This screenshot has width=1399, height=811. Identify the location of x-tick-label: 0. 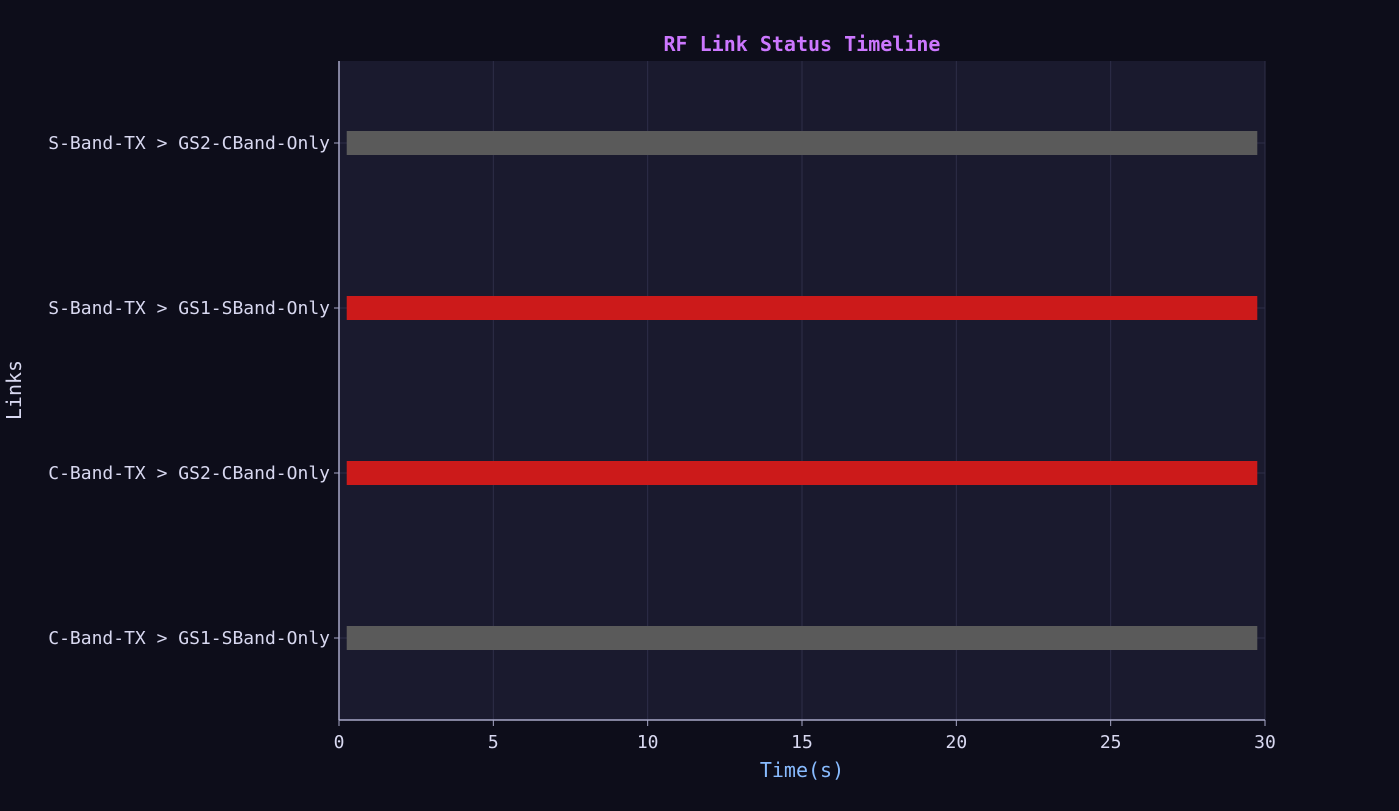
(339, 742).